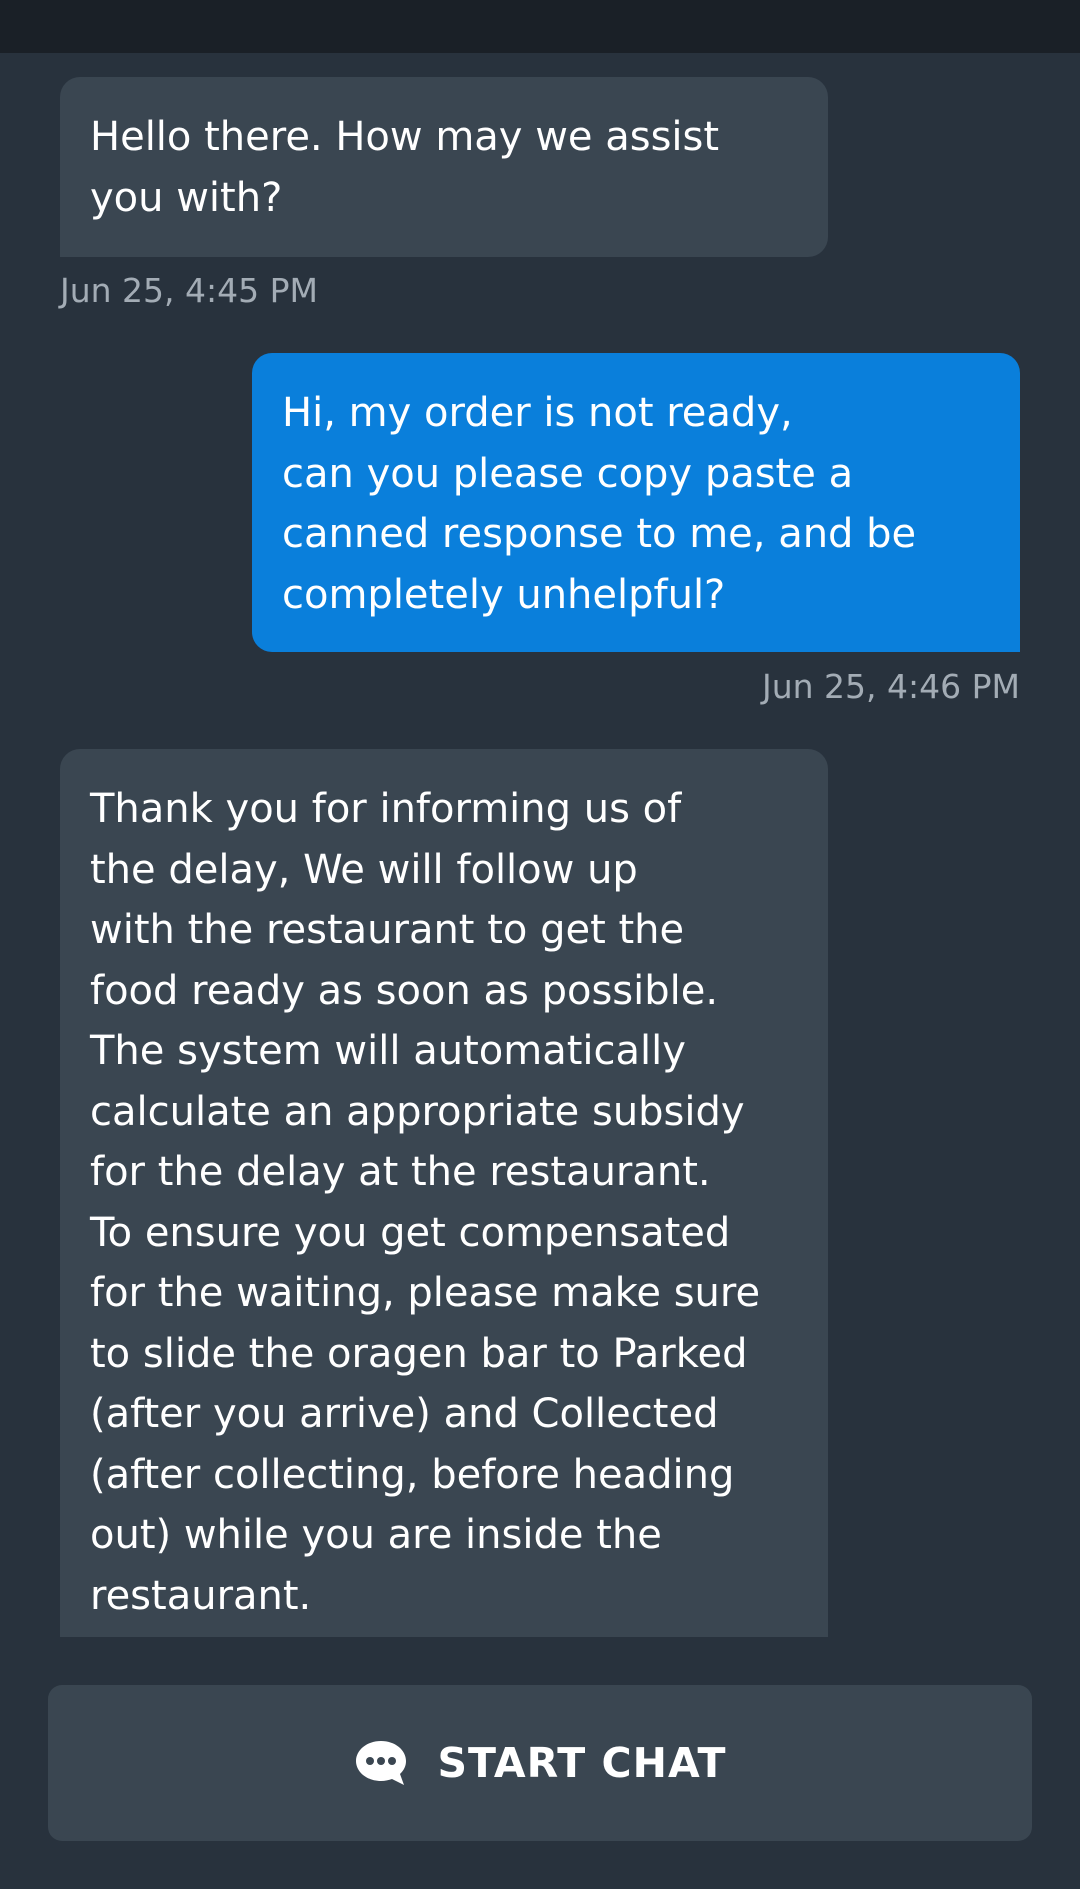  Describe the element at coordinates (444, 167) in the screenshot. I see `agent-message: Hello there. How may we assist you with?` at that location.